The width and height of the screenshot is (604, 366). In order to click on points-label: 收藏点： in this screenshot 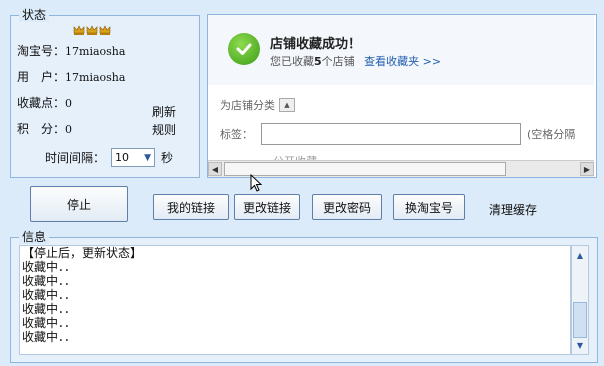, I will do `click(41, 103)`.